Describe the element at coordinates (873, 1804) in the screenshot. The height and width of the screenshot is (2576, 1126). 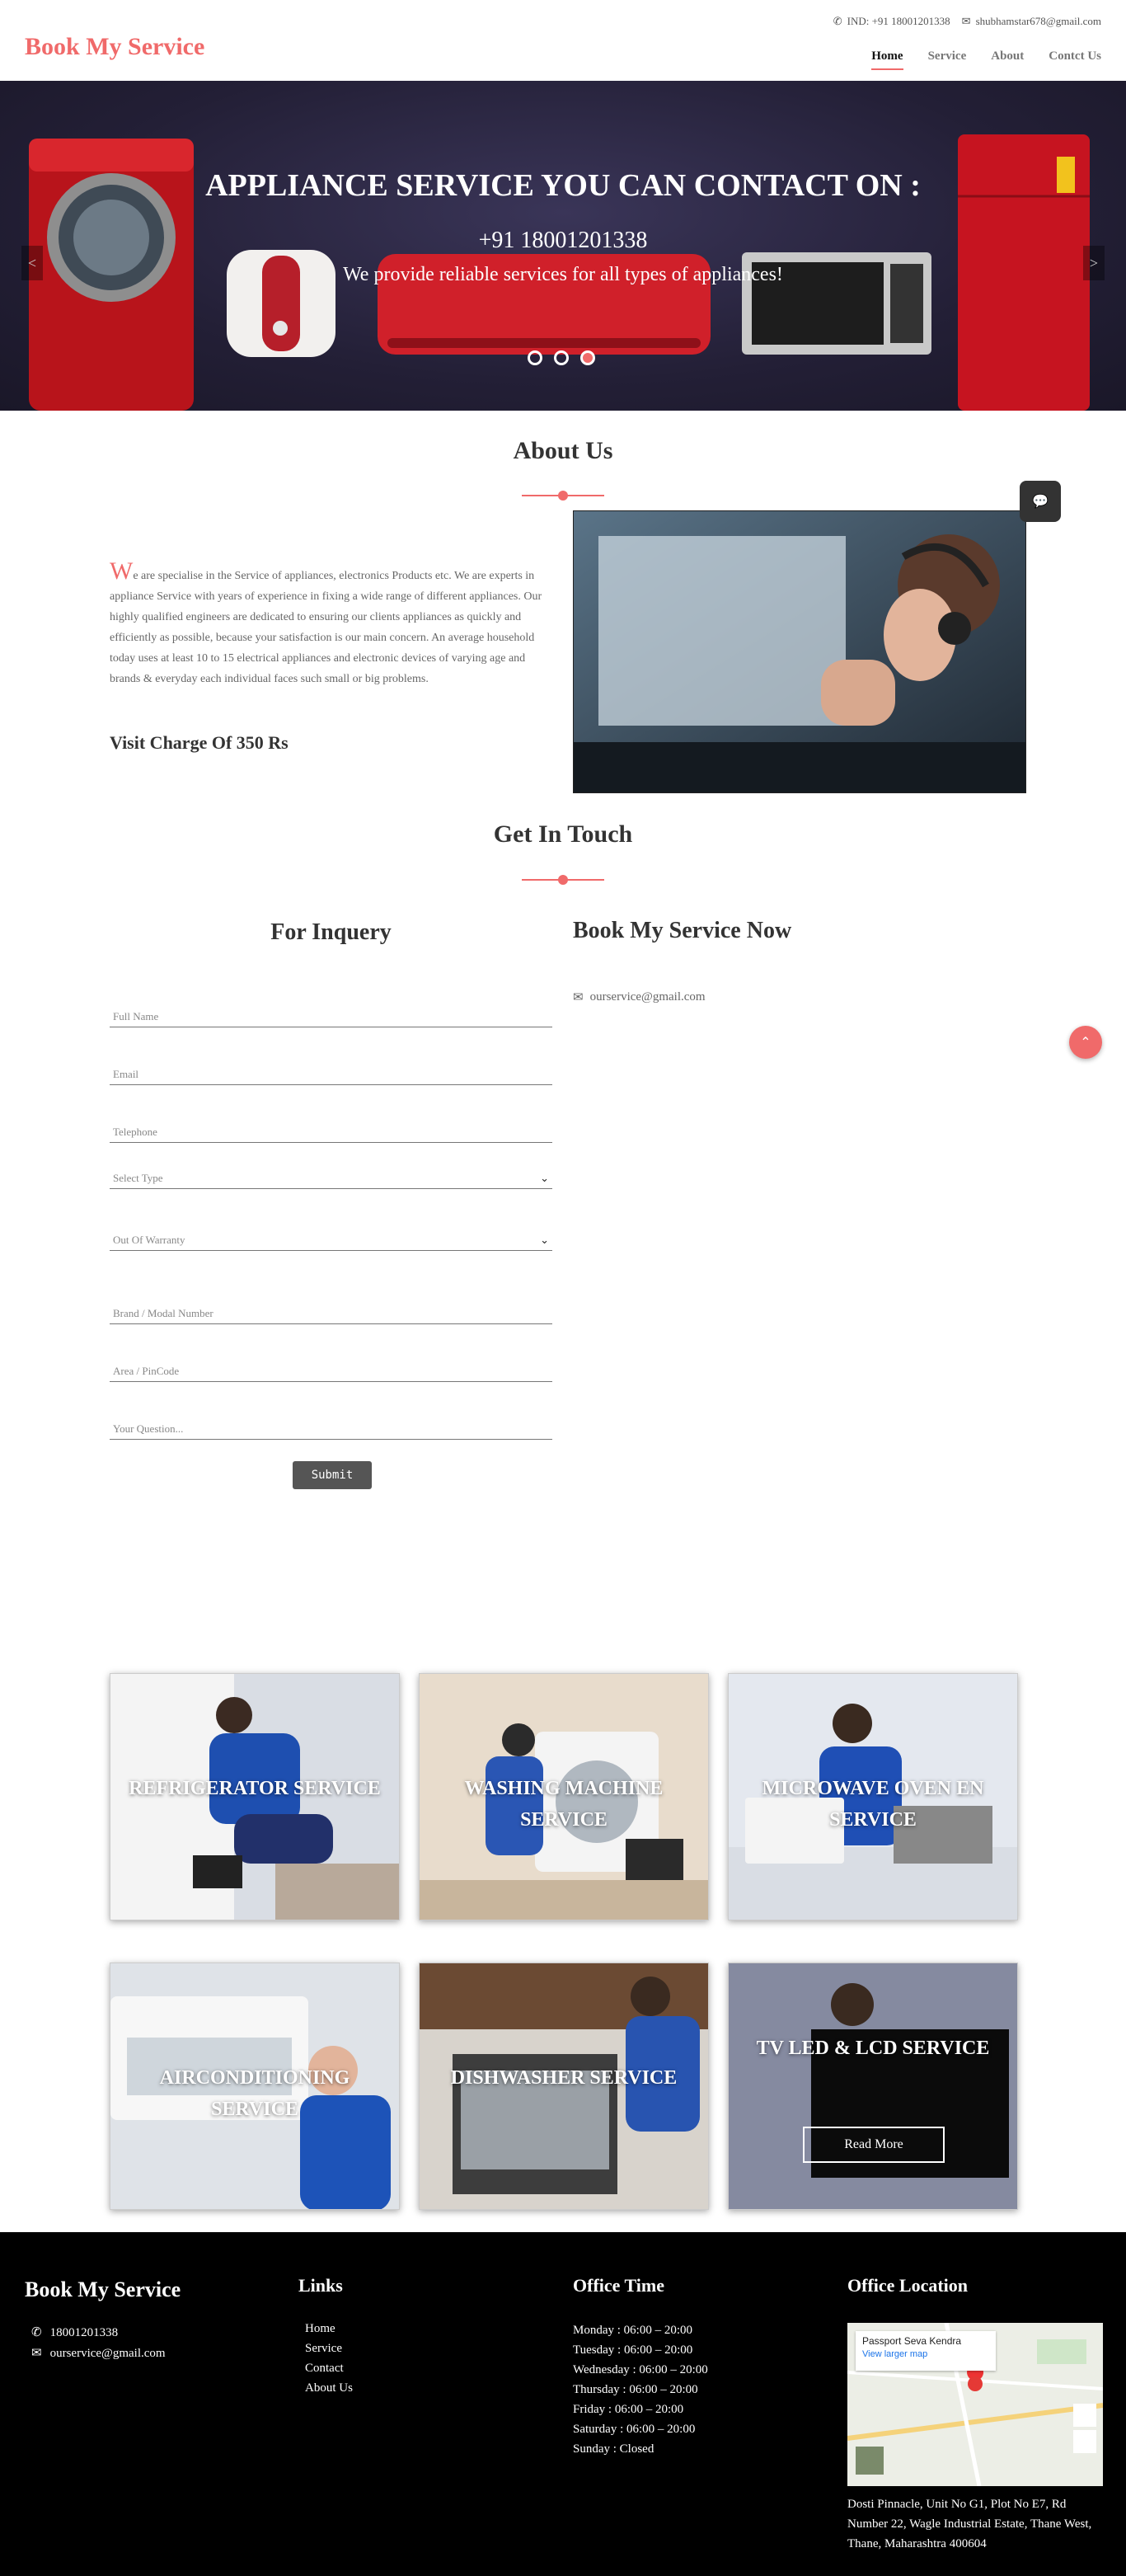
I see `service-label: MICROWAVE OVEN EN SERVICE` at that location.